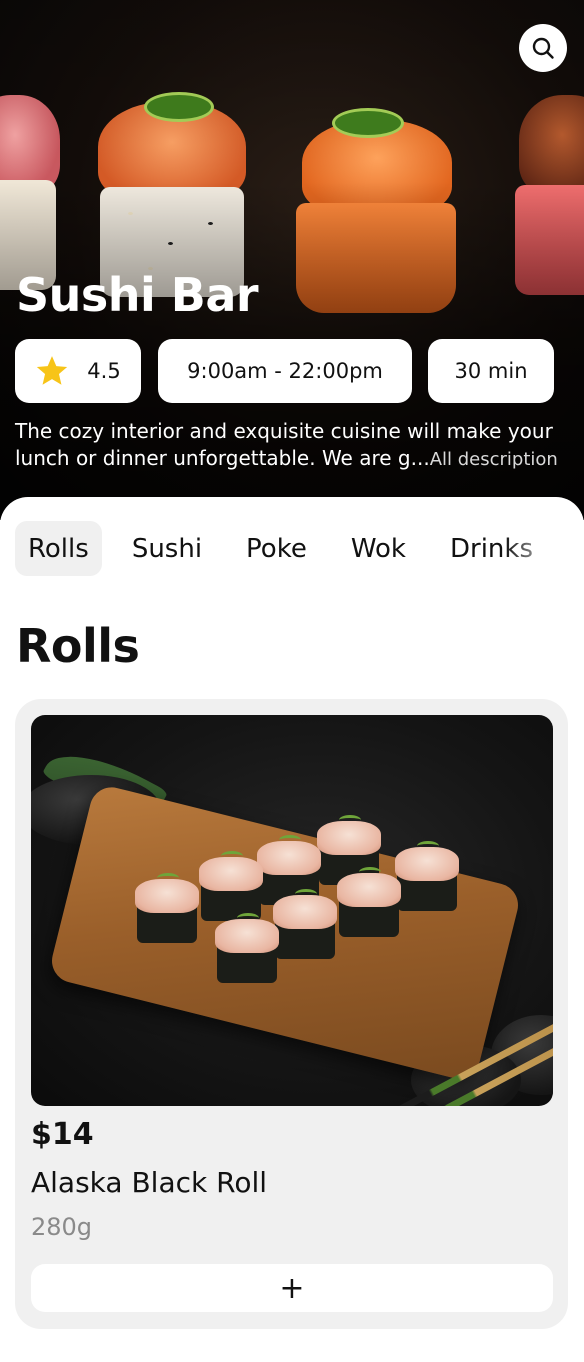  I want to click on delivery-time-value: 30 min, so click(491, 371).